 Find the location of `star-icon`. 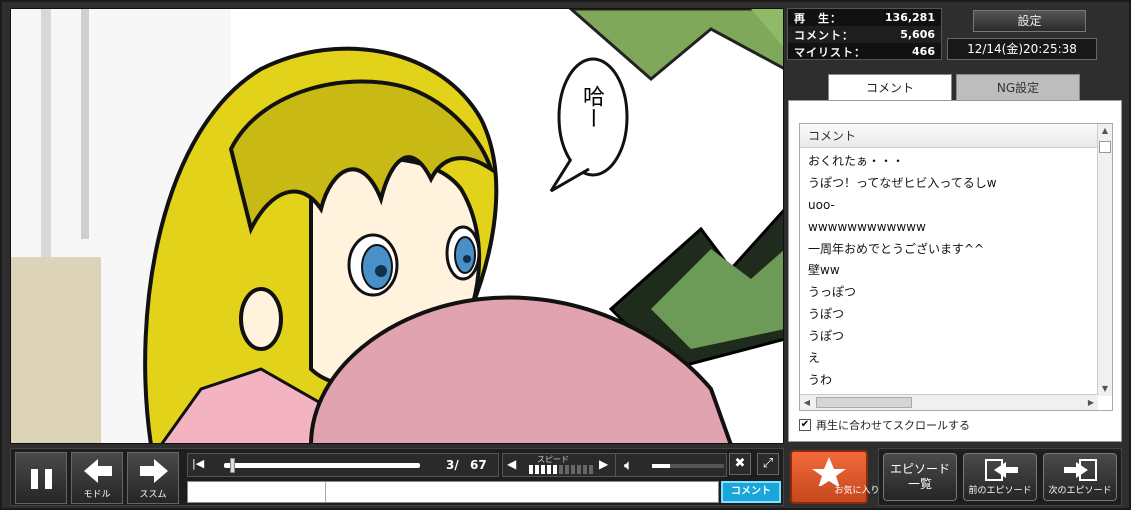

star-icon is located at coordinates (829, 472).